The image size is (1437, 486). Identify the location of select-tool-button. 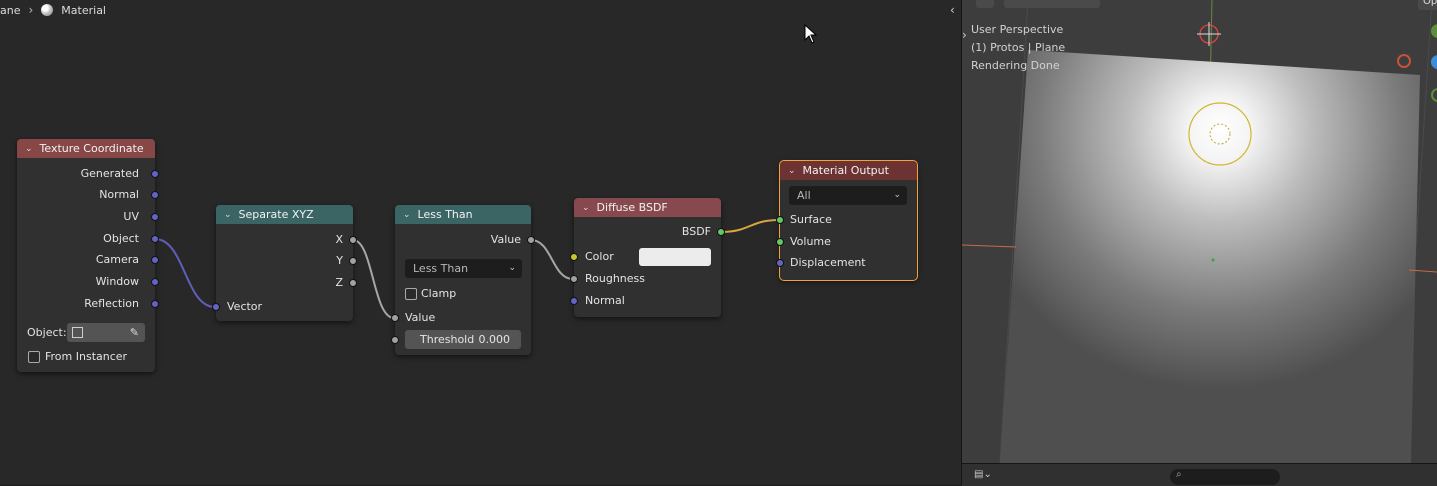
(985, 4).